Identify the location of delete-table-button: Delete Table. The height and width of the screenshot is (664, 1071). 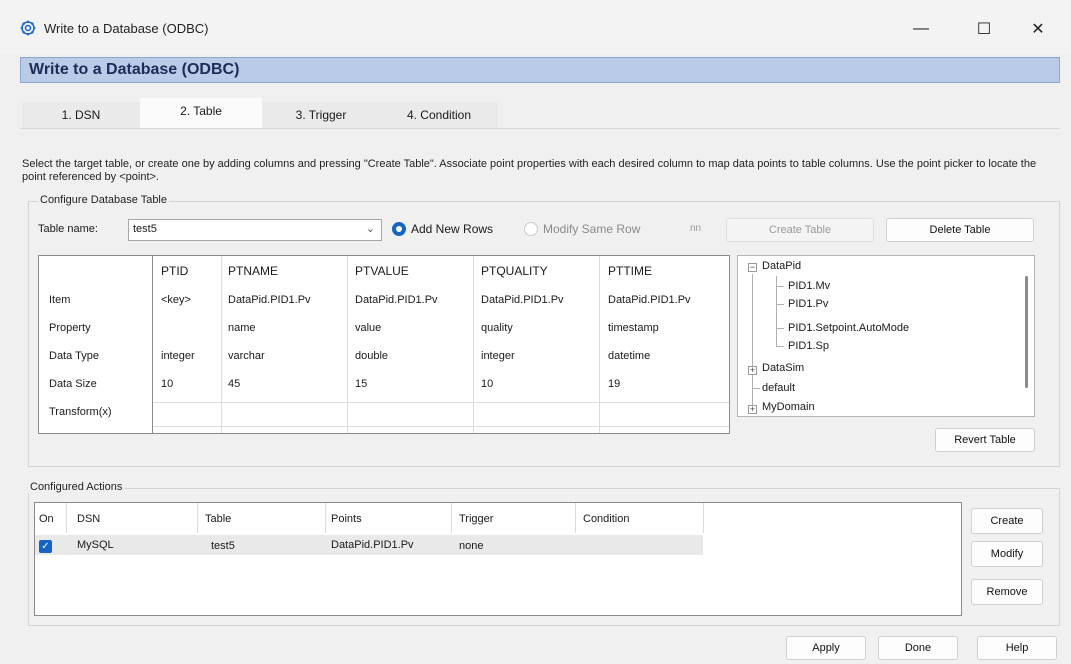
(960, 230).